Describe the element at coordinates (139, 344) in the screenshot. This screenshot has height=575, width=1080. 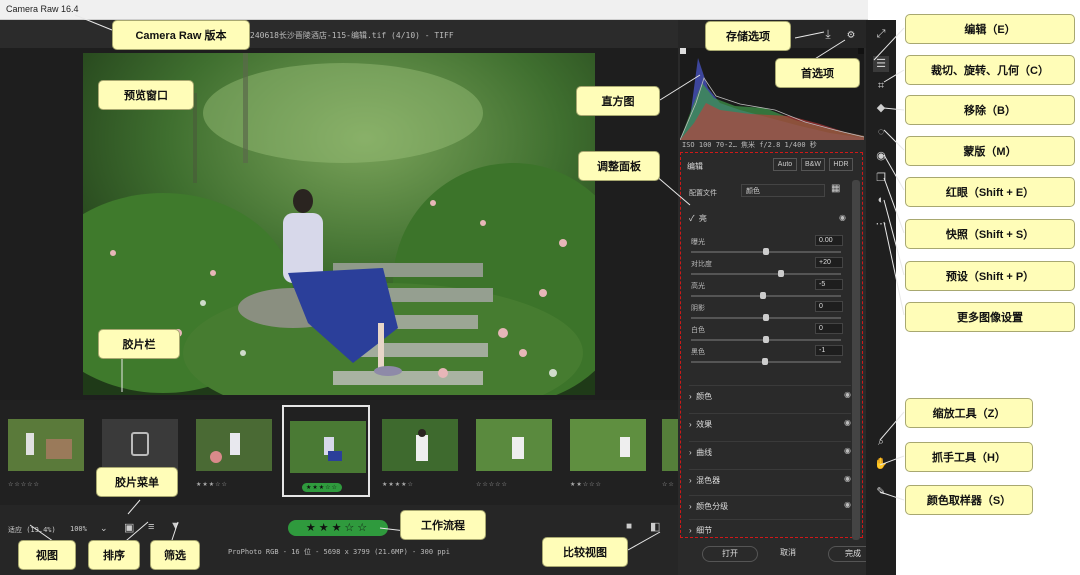
I see `callout-filmstrip: 胶片栏` at that location.